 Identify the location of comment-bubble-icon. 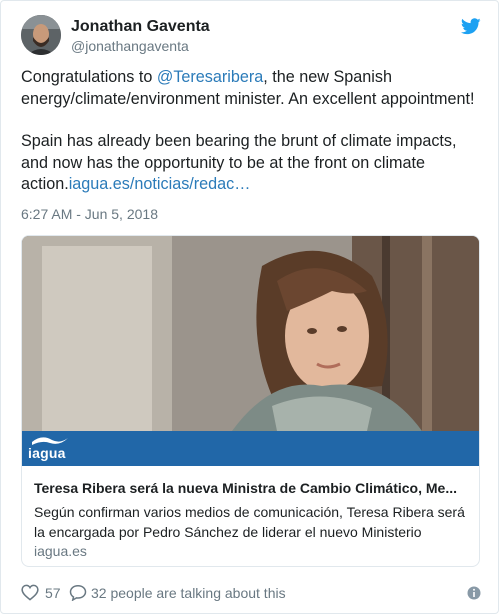
(78, 592).